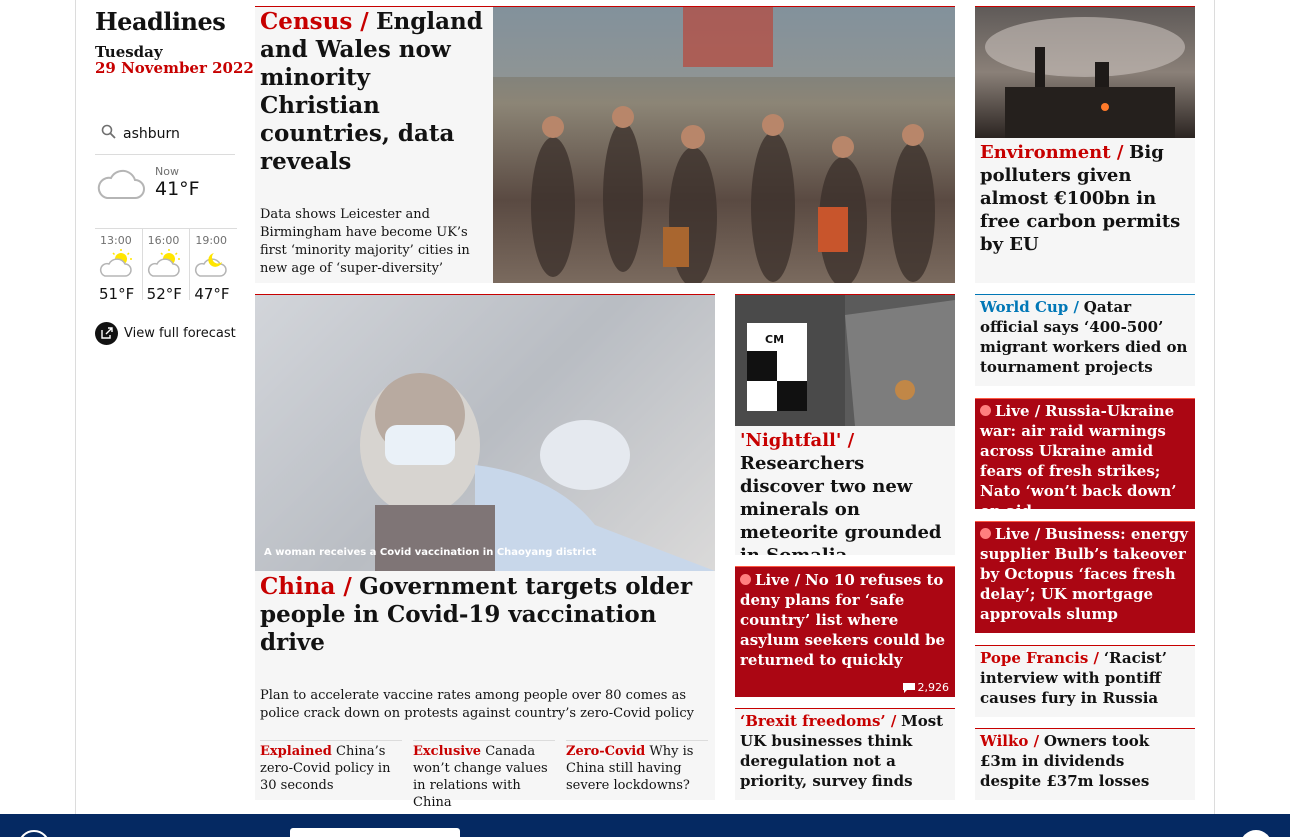 Image resolution: width=1290 pixels, height=837 pixels. What do you see at coordinates (34, 833) in the screenshot?
I see `help-icon` at bounding box center [34, 833].